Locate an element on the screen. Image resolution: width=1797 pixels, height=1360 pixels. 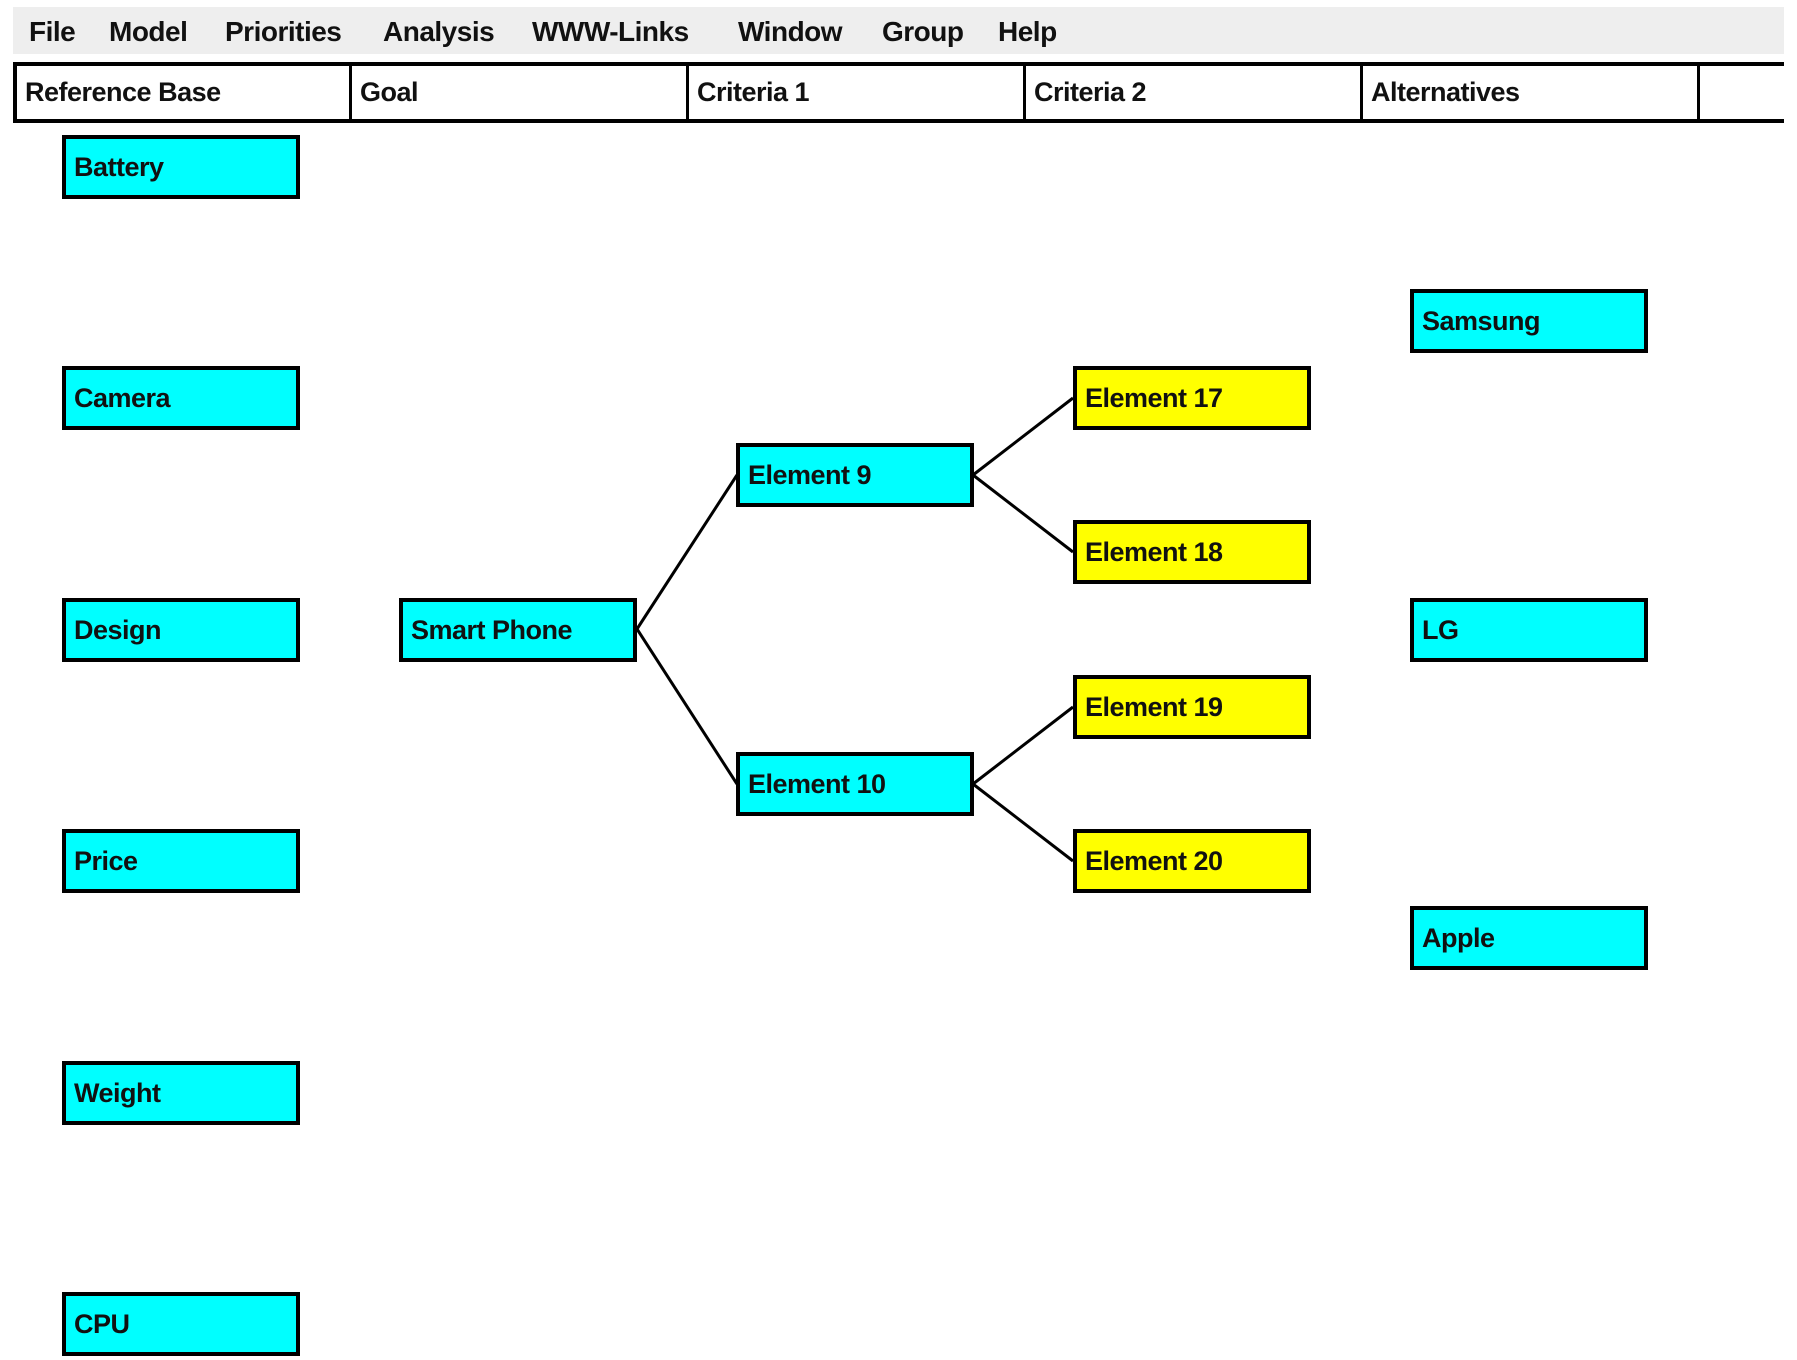
node-design: Design is located at coordinates (181, 630).